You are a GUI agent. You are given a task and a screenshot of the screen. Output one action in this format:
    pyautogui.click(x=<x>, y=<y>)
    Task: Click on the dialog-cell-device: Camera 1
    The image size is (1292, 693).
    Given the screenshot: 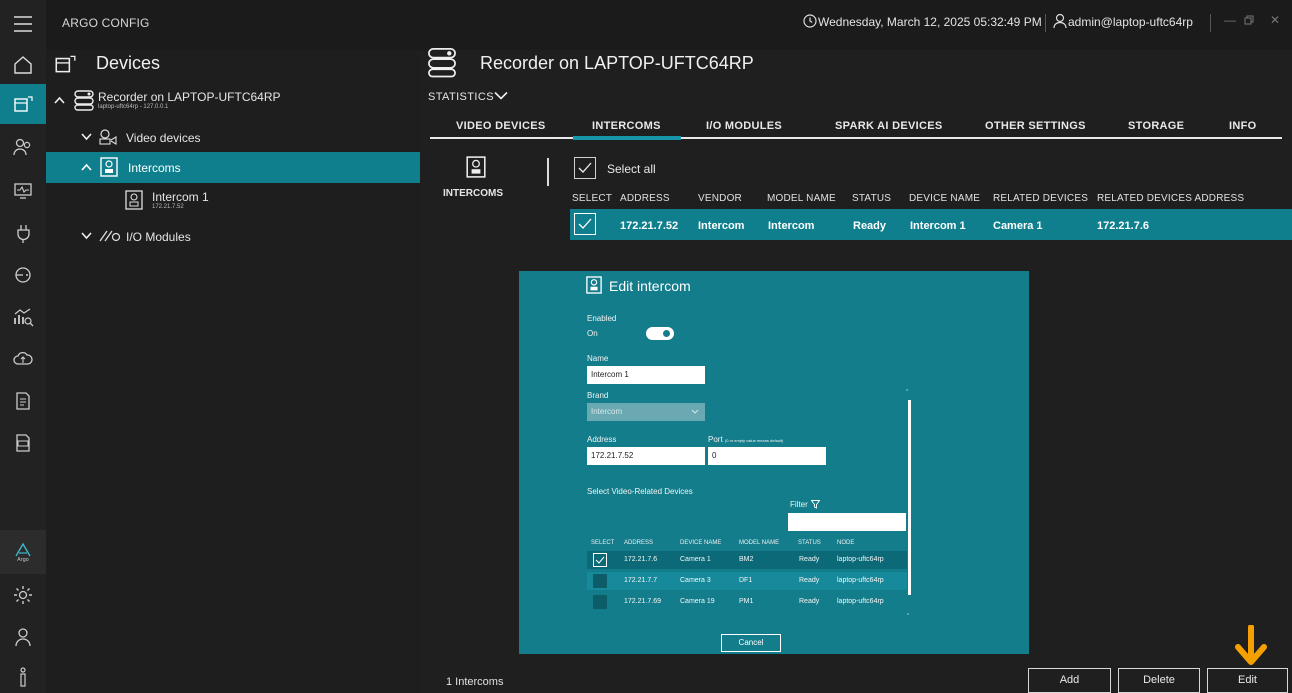 What is the action you would take?
    pyautogui.click(x=695, y=559)
    